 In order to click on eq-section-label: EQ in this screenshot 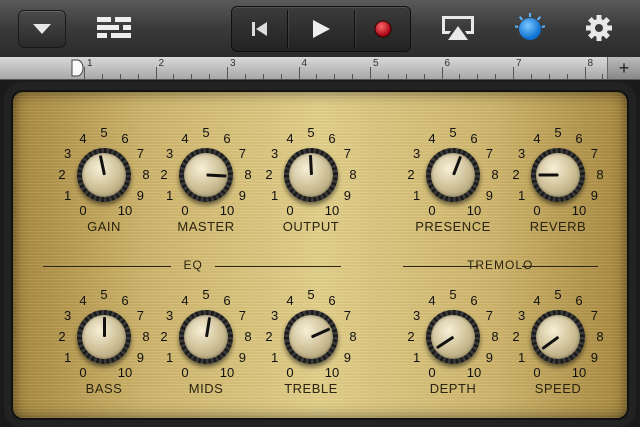, I will do `click(193, 265)`.